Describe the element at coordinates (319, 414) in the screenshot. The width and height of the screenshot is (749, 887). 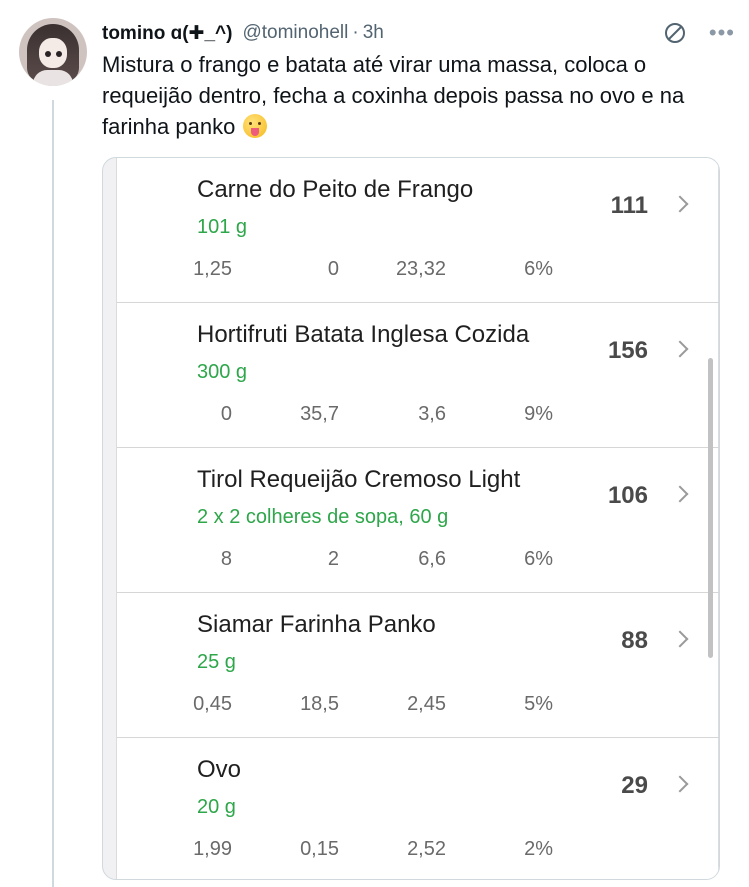
I see `macro-value: 35,7` at that location.